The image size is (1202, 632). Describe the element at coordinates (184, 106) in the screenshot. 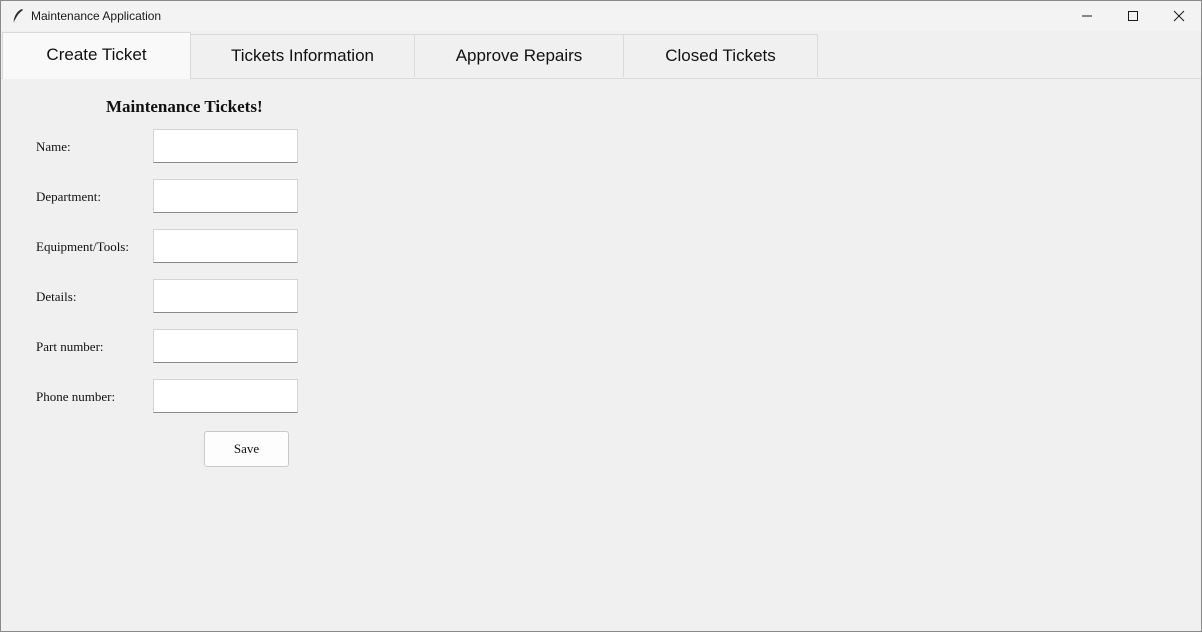

I see `form-heading: Maintenance Tickets!` at that location.